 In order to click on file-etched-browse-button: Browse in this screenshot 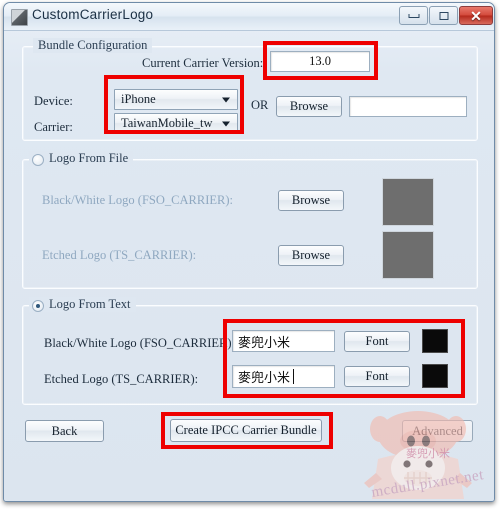, I will do `click(311, 255)`.